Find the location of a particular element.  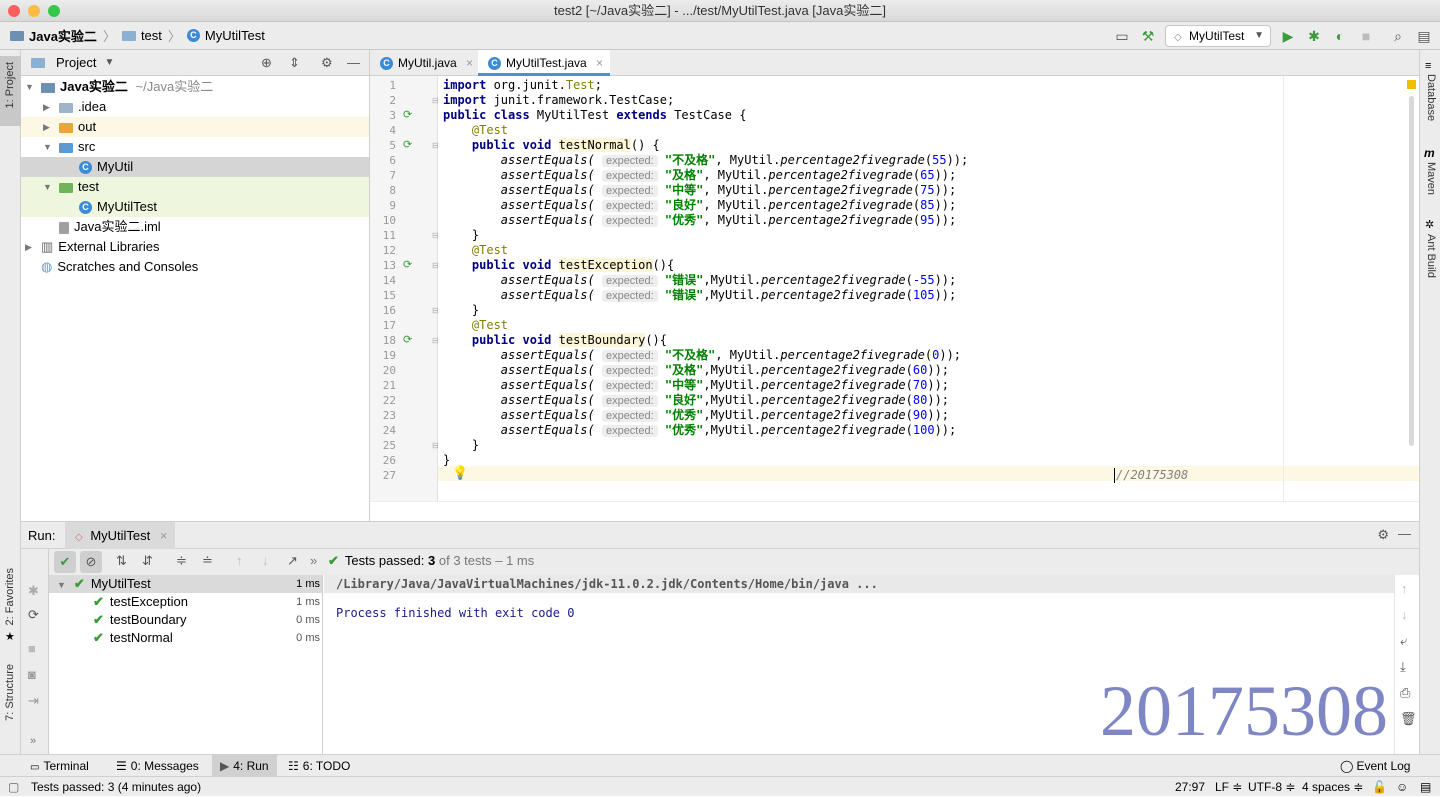

soft-wrap-icon: ⤶ is located at coordinates (1403, 641).